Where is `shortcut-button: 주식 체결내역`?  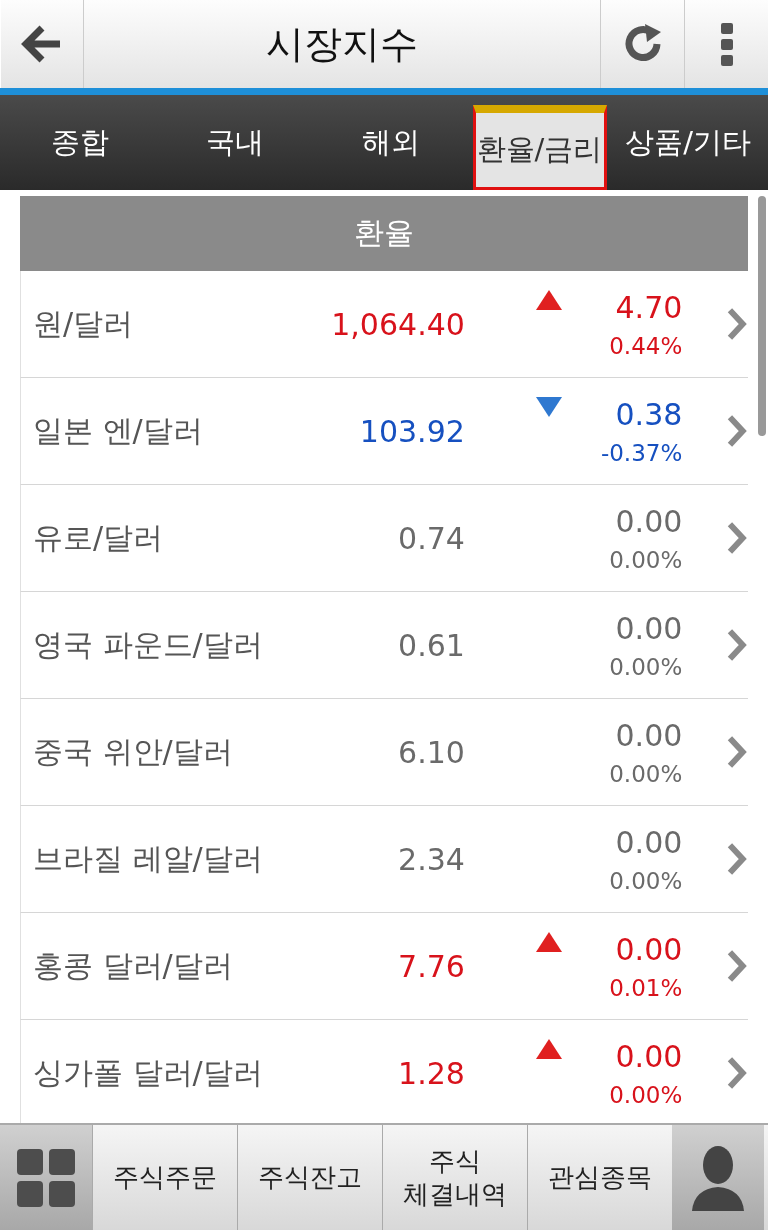
shortcut-button: 주식 체결내역 is located at coordinates (454, 1177).